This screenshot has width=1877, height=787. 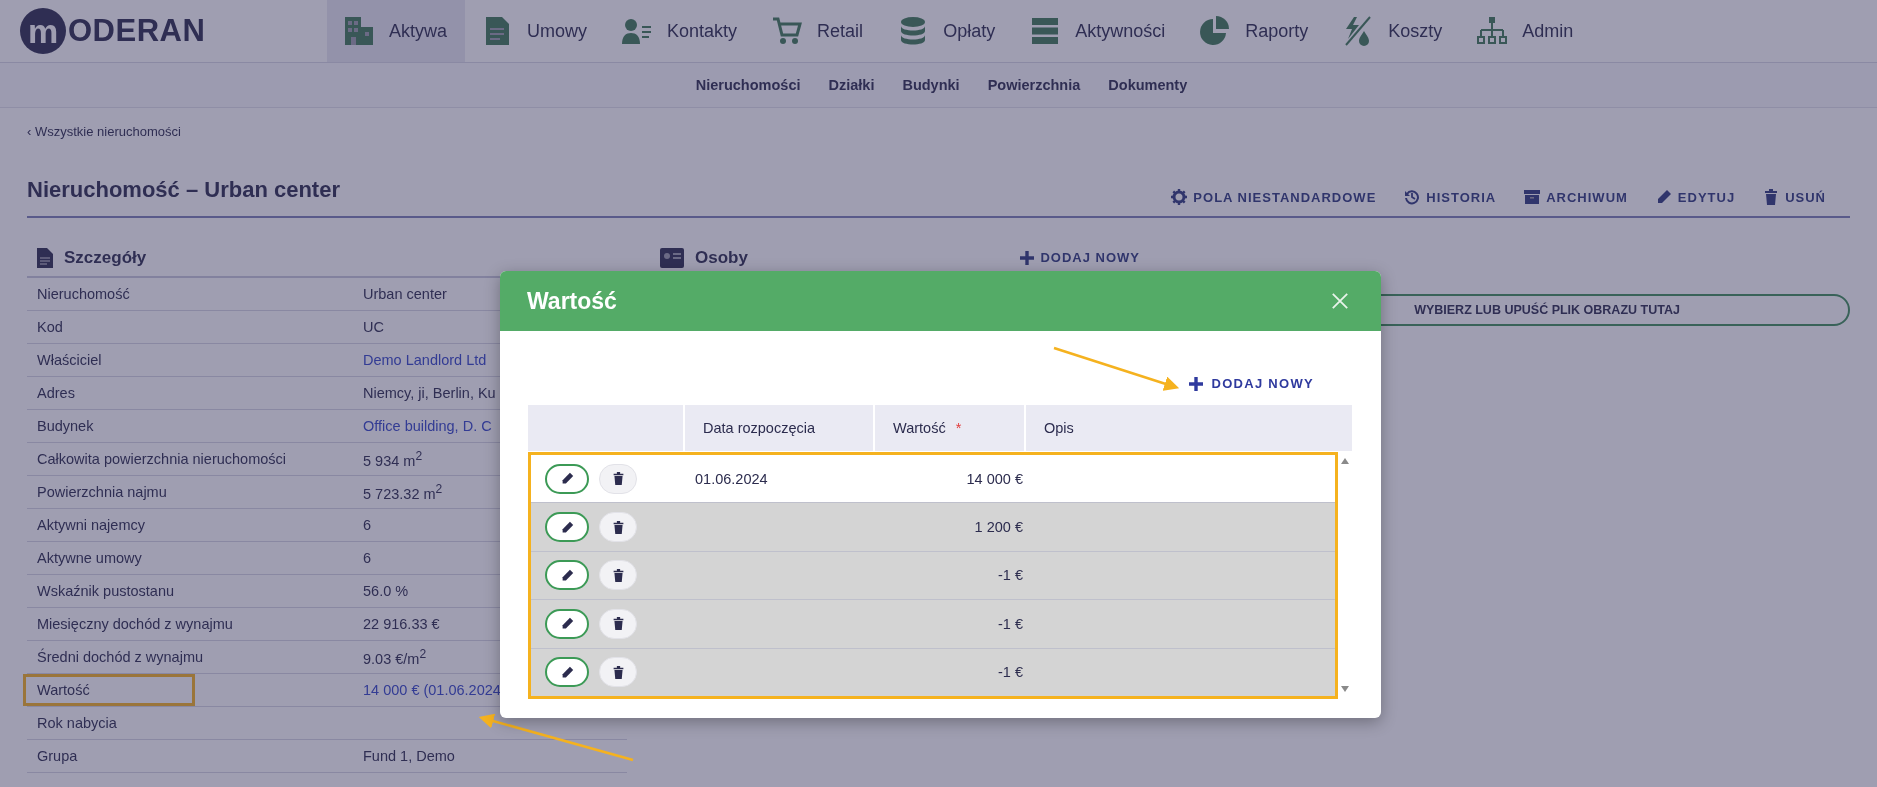 I want to click on field-value: 9.03 €/m$^{2}$, so click(x=395, y=657).